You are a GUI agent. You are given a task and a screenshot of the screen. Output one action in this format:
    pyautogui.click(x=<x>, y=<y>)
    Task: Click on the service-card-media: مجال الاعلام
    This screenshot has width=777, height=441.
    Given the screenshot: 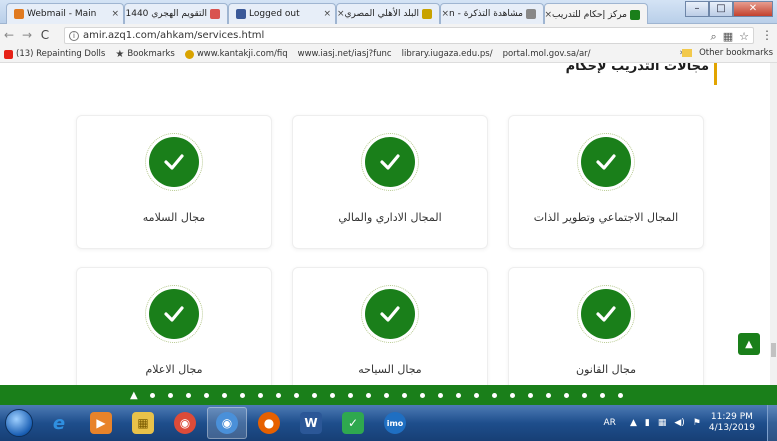 What is the action you would take?
    pyautogui.click(x=174, y=326)
    